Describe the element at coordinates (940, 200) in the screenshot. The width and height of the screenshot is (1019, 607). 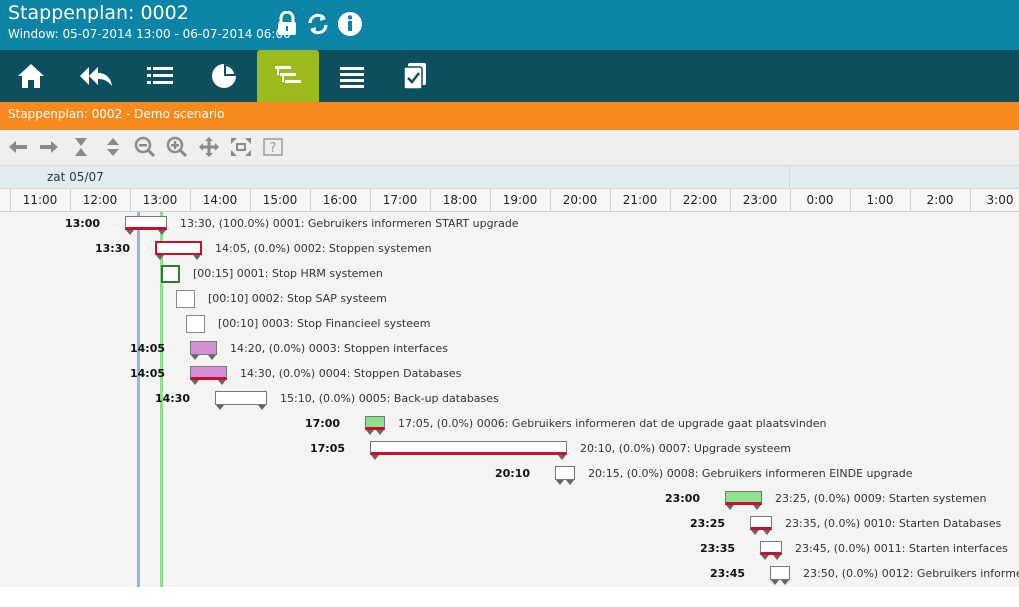
I see `hour-label: 2:00` at that location.